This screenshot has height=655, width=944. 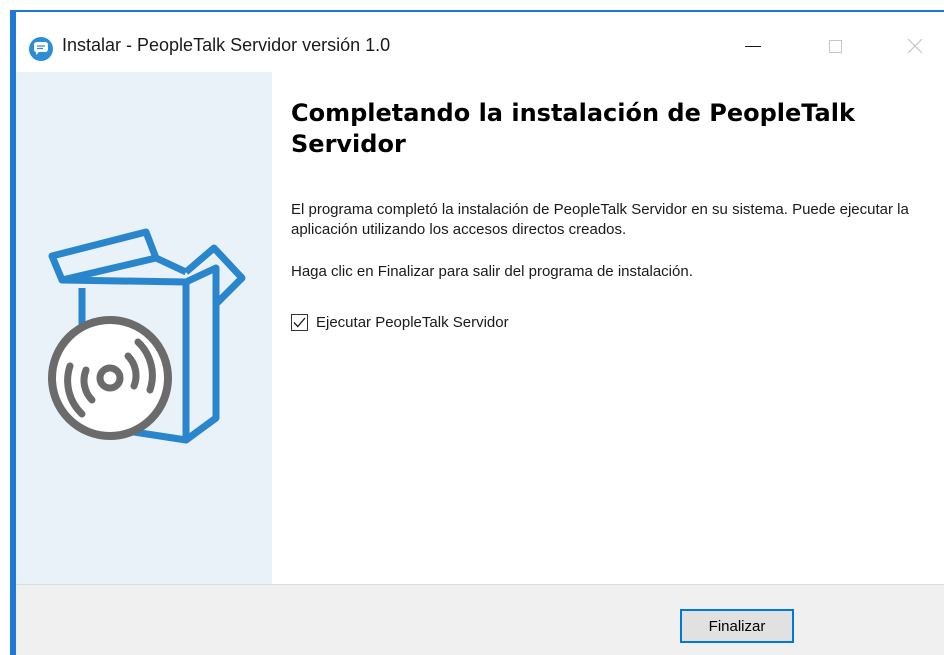 I want to click on checkmark-icon, so click(x=299, y=322).